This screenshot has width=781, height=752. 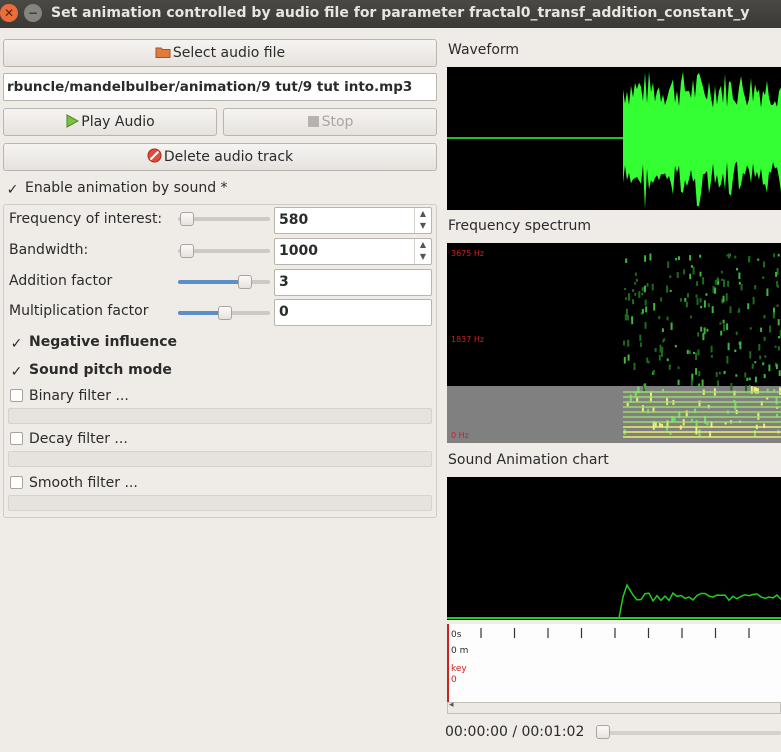 What do you see at coordinates (126, 188) in the screenshot?
I see `enable-animation-label: Enable animation by sound *` at bounding box center [126, 188].